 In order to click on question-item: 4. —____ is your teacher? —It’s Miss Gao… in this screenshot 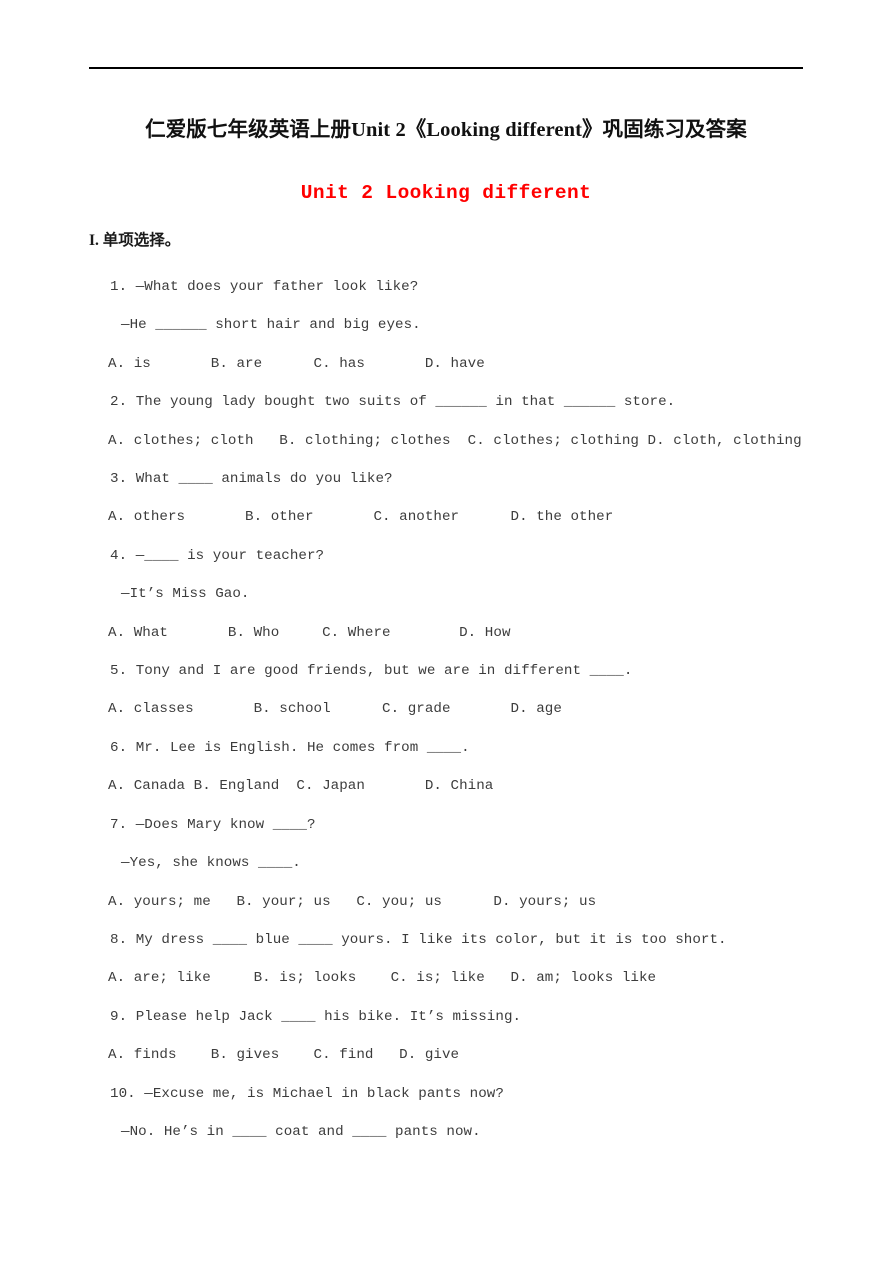, I will do `click(469, 594)`.